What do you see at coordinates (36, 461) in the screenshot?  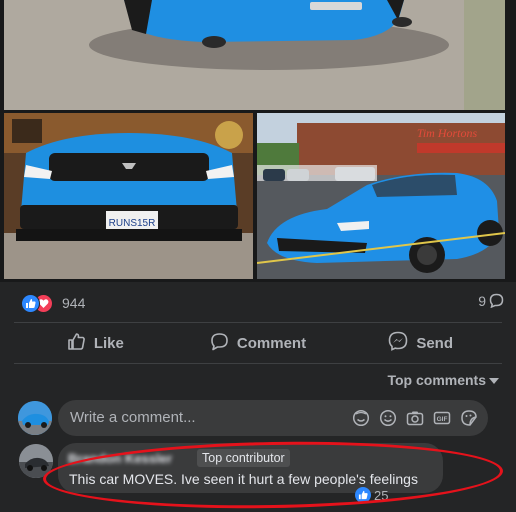 I see `commenter-avatar` at bounding box center [36, 461].